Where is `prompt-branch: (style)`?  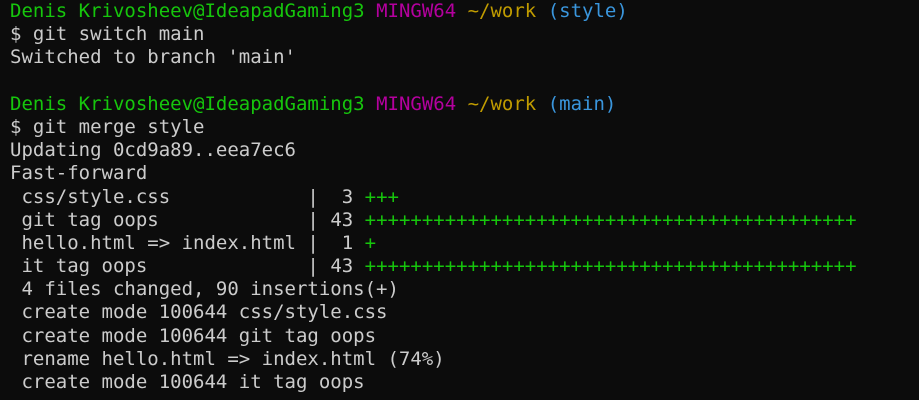
prompt-branch: (style) is located at coordinates (587, 11).